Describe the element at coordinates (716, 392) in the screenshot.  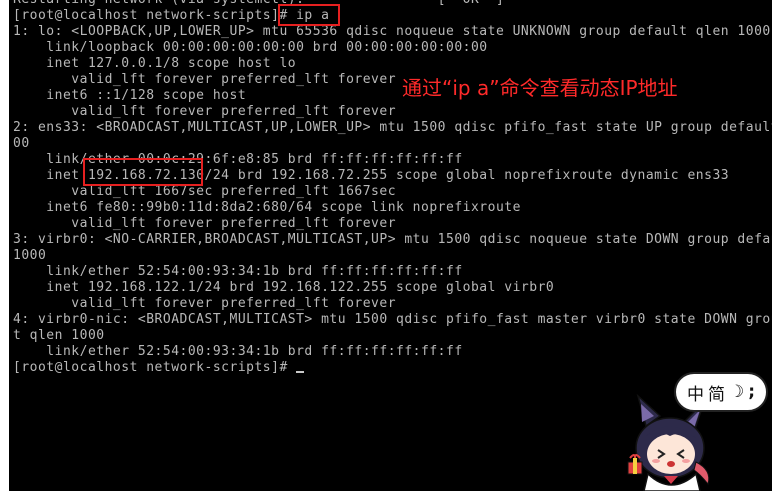
I see `ime-variant-label: 简` at that location.